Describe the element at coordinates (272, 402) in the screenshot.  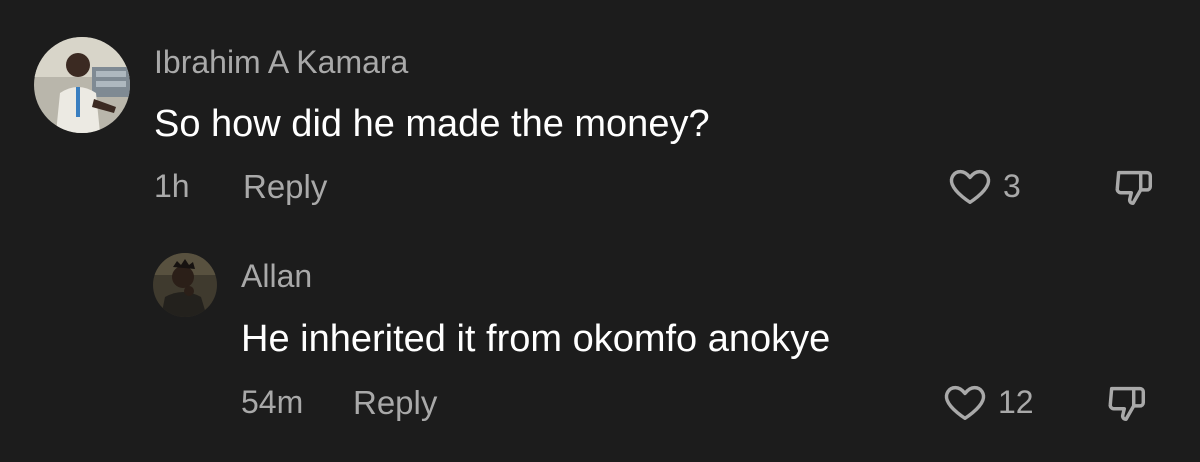
I see `comment-timestamp: 54m` at that location.